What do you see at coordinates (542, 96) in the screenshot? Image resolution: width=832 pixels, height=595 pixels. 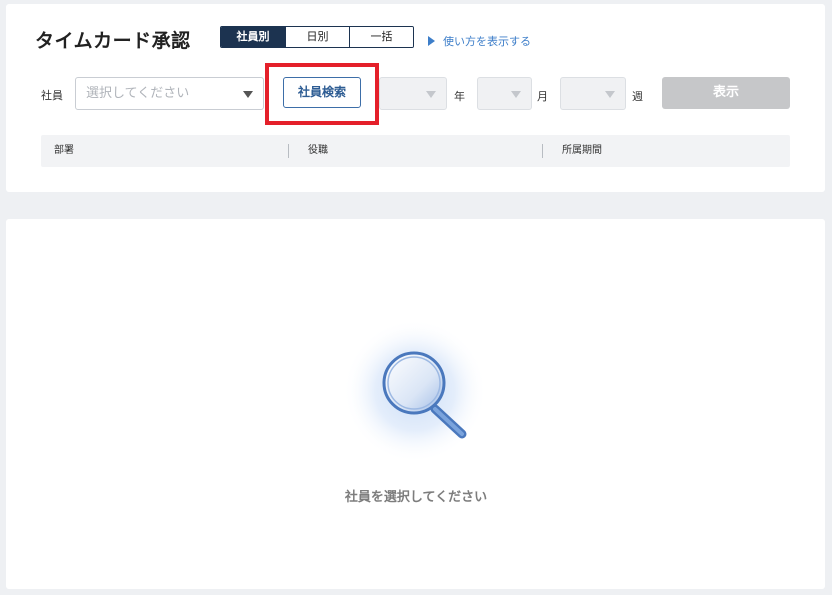 I see `month-label: 月` at bounding box center [542, 96].